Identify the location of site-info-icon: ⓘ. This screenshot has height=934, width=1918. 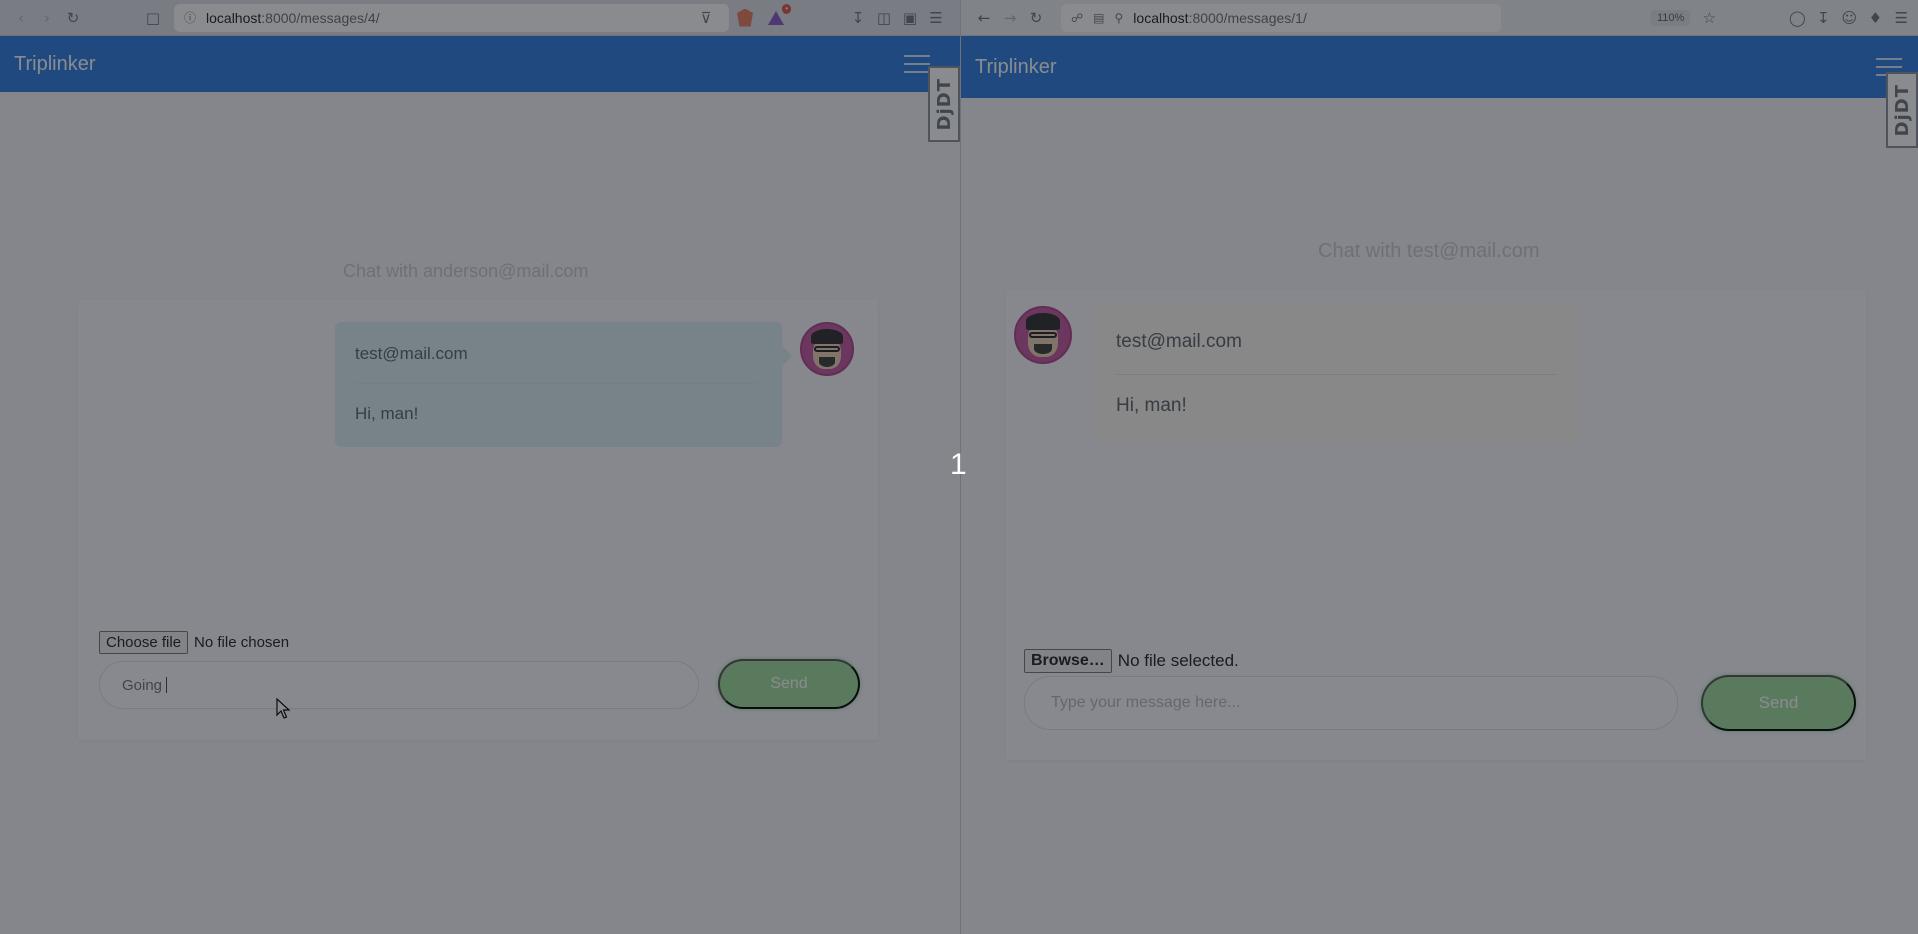
(190, 17).